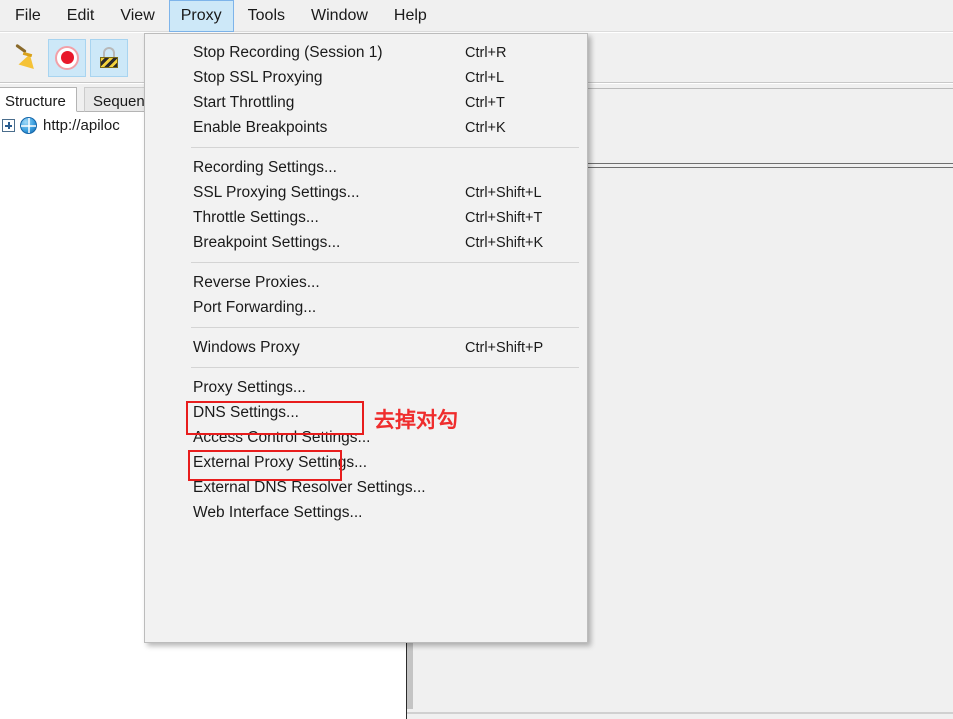 Image resolution: width=953 pixels, height=719 pixels. I want to click on menu-item-label: Start Throttling, so click(244, 102).